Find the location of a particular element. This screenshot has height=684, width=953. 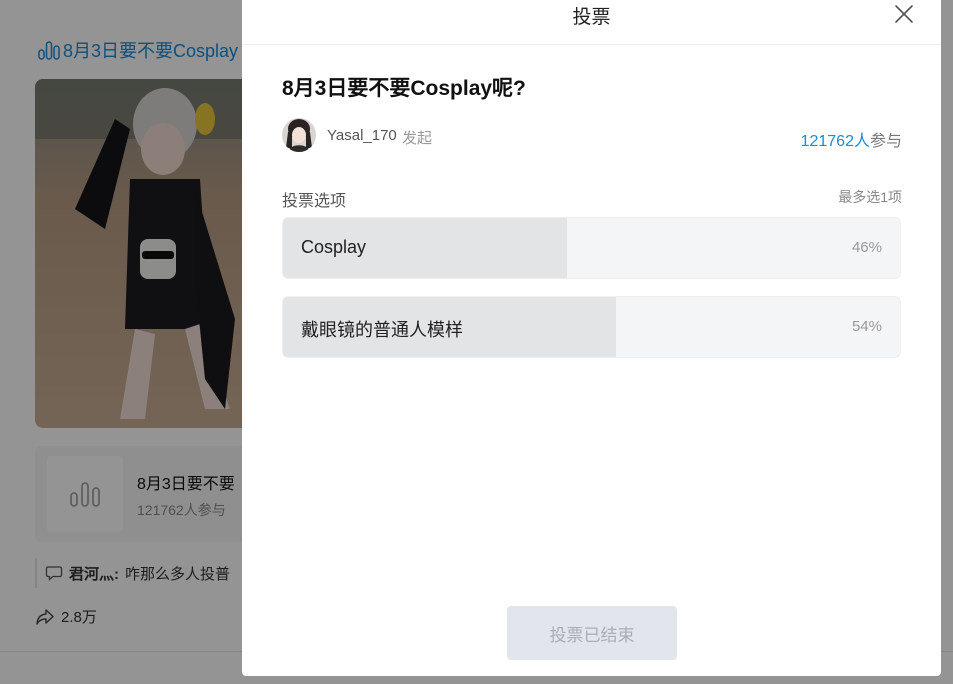

options-label: 投票选项 is located at coordinates (314, 201).